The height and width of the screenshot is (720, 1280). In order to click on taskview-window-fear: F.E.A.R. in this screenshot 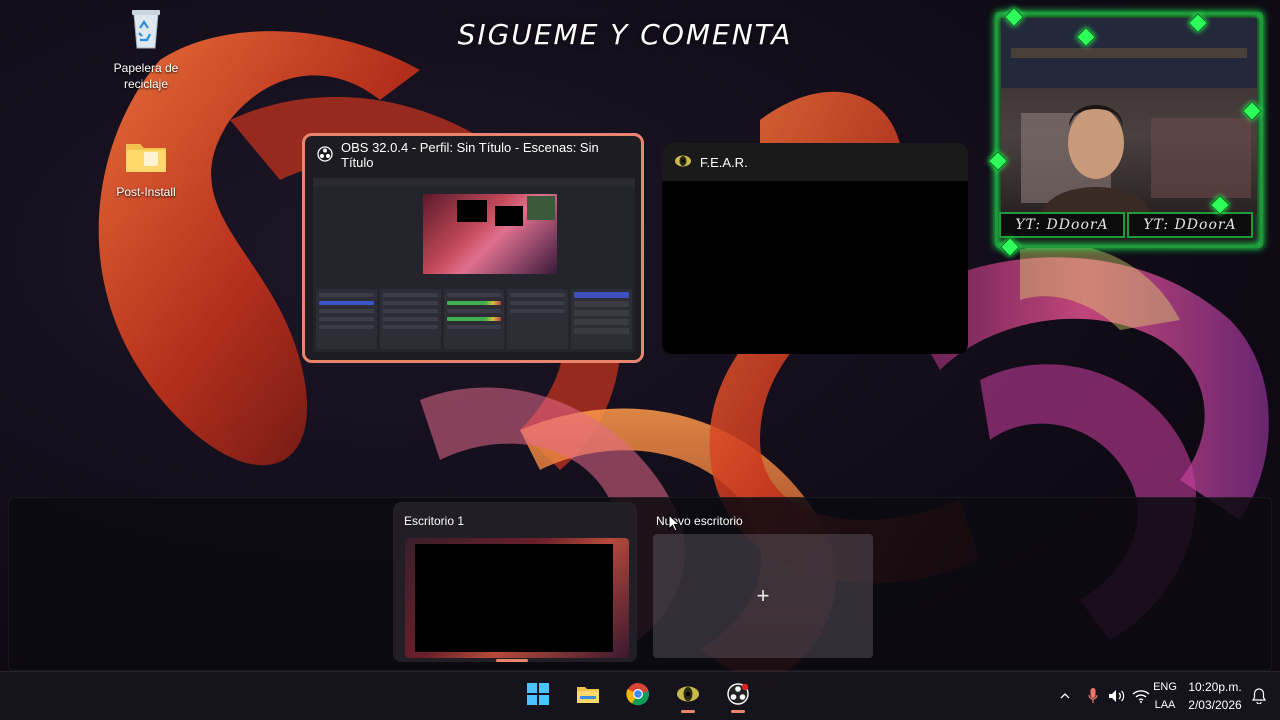, I will do `click(815, 248)`.